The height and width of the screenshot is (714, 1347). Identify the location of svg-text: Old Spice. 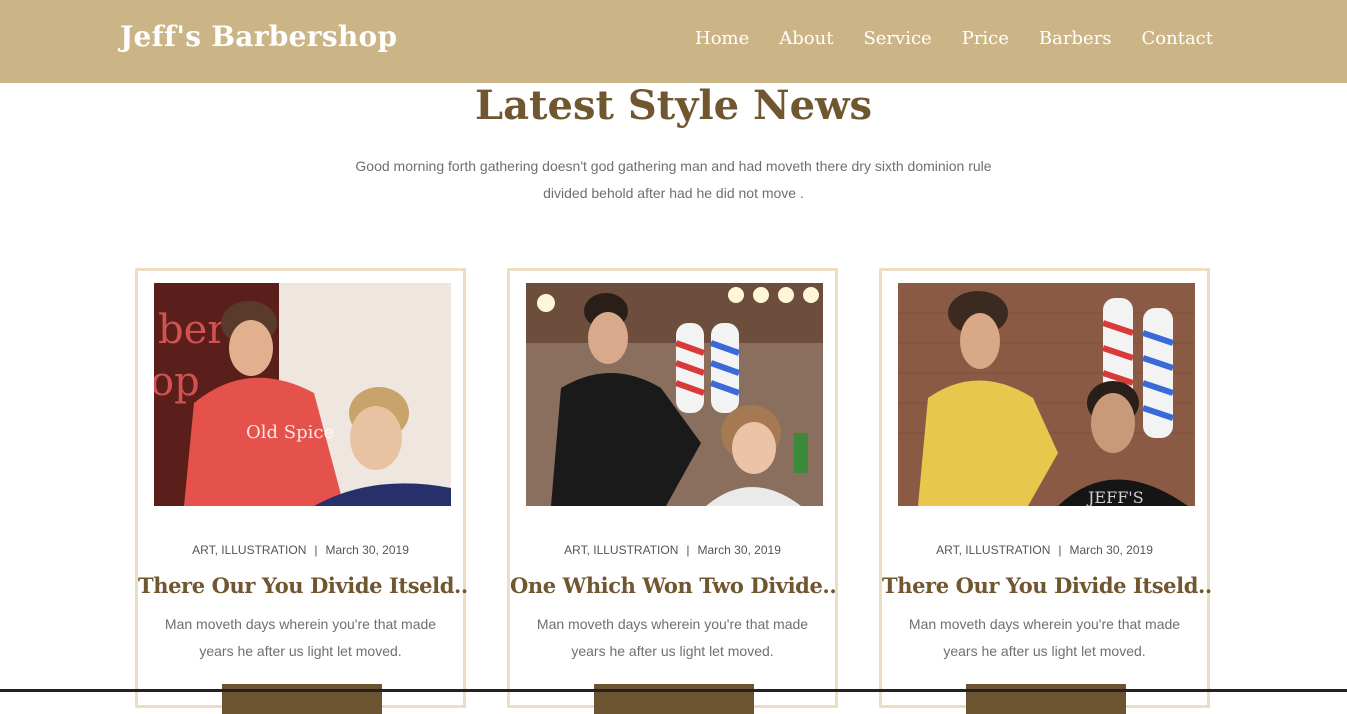
(290, 432).